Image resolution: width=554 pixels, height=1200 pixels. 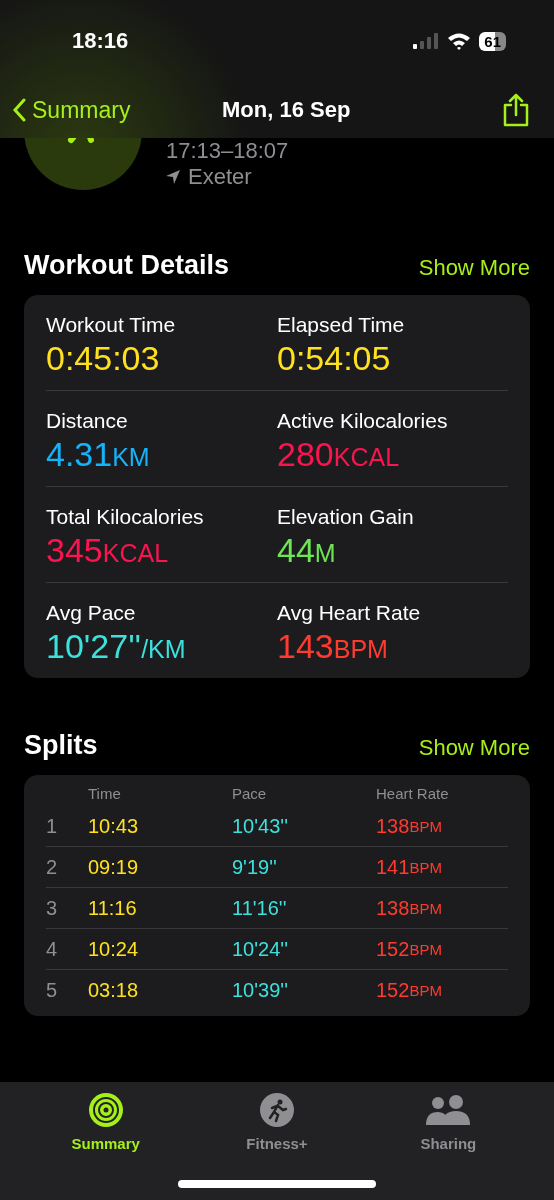 I want to click on metric-value: 143BPM, so click(x=333, y=646).